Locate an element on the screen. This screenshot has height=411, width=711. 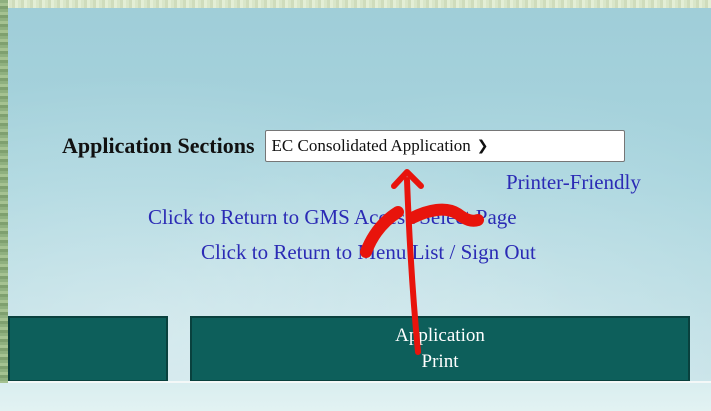
selected-section-value: EC Consolidated Application is located at coordinates (371, 145).